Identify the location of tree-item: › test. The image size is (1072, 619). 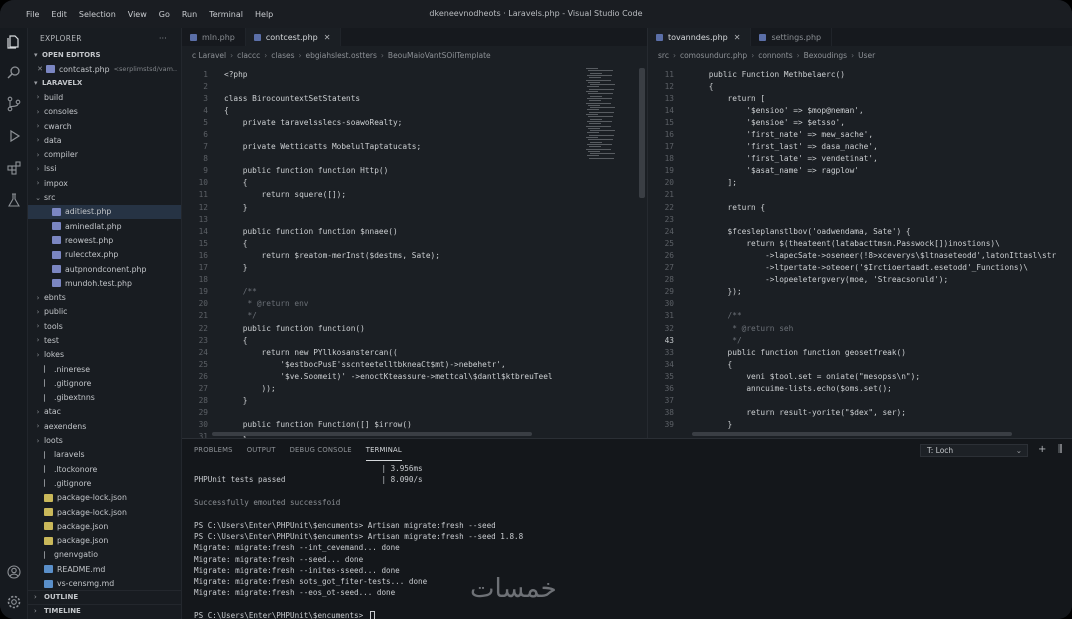
(104, 340).